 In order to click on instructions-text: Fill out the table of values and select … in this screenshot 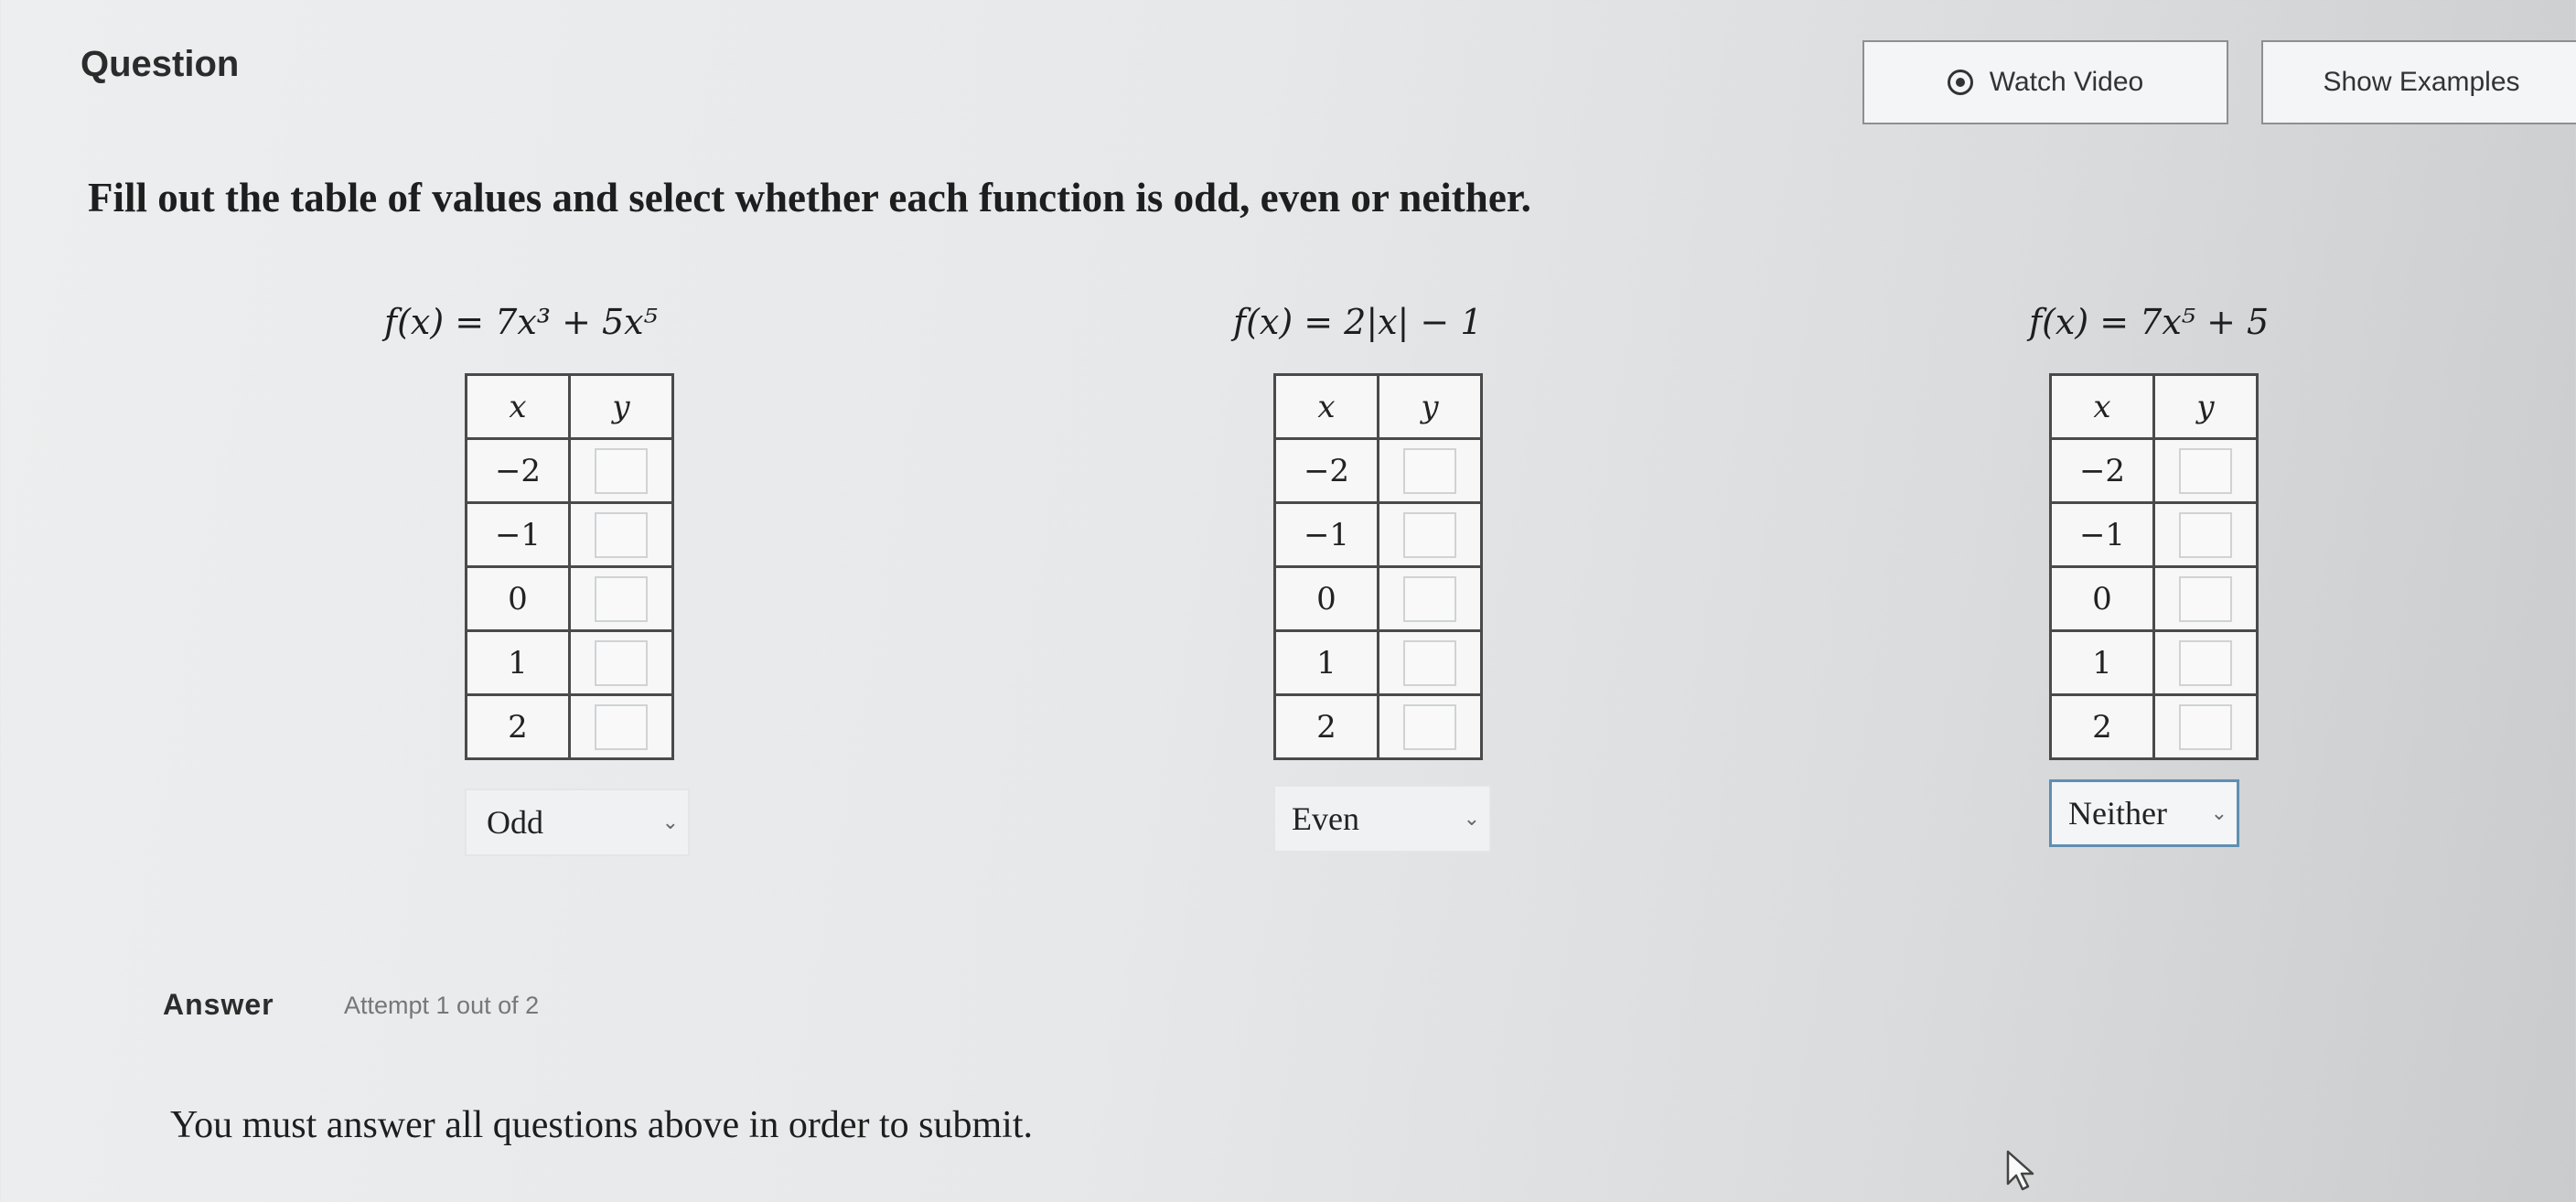, I will do `click(810, 197)`.